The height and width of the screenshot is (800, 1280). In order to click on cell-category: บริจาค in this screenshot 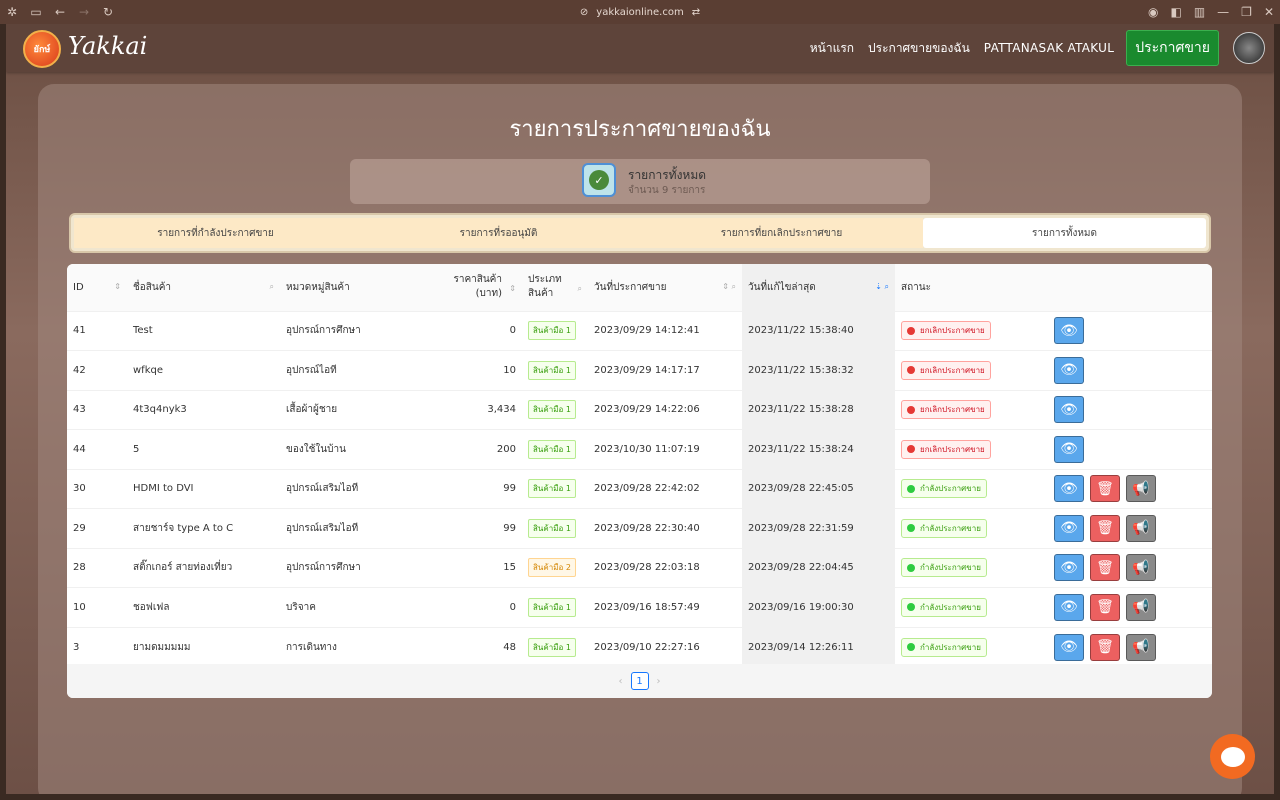, I will do `click(356, 607)`.